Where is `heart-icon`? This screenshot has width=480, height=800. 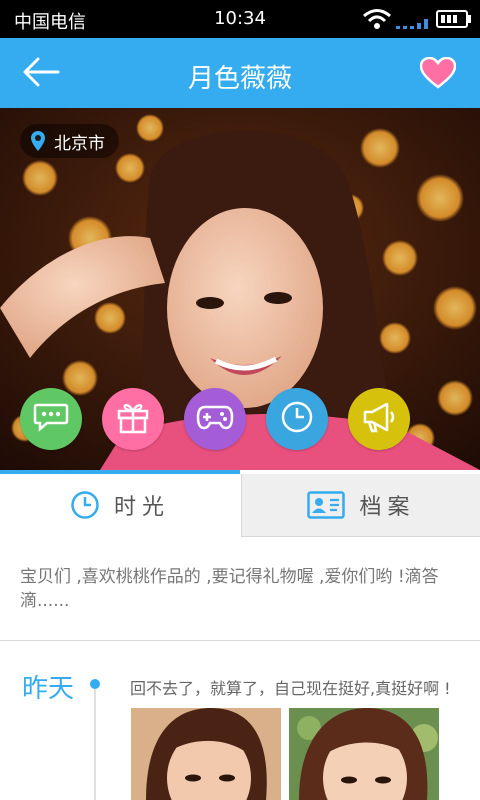
heart-icon is located at coordinates (438, 74).